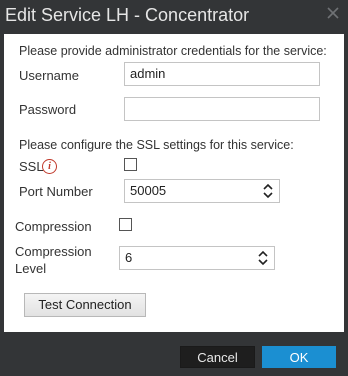 Image resolution: width=348 pixels, height=376 pixels. Describe the element at coordinates (49, 166) in the screenshot. I see `info-icon: i` at that location.